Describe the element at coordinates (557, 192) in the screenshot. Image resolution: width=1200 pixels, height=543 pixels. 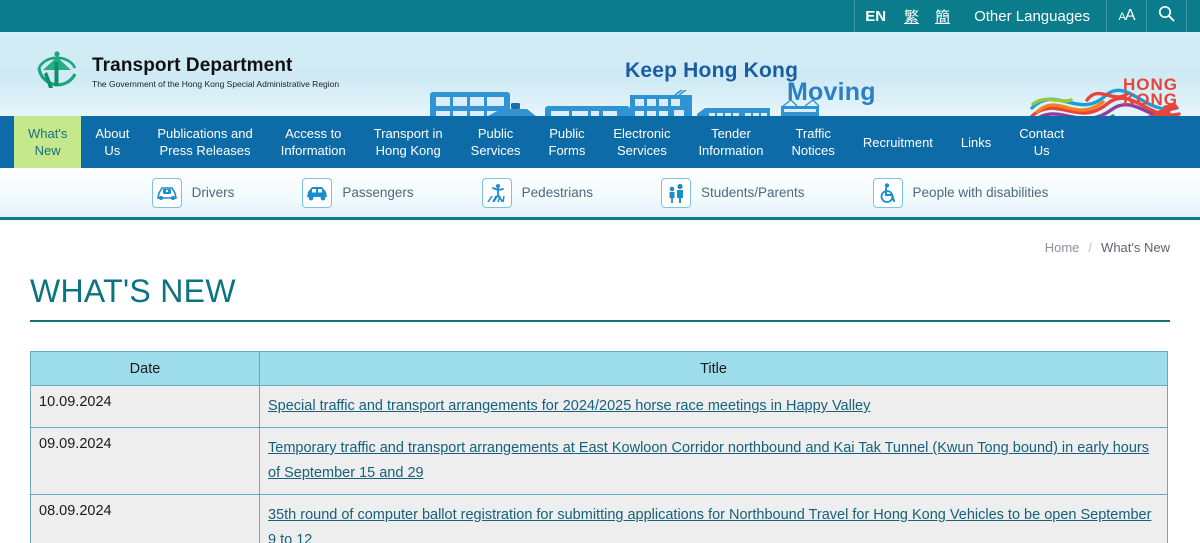
I see `quick-link-pedestrians-label: Pedestrians` at that location.